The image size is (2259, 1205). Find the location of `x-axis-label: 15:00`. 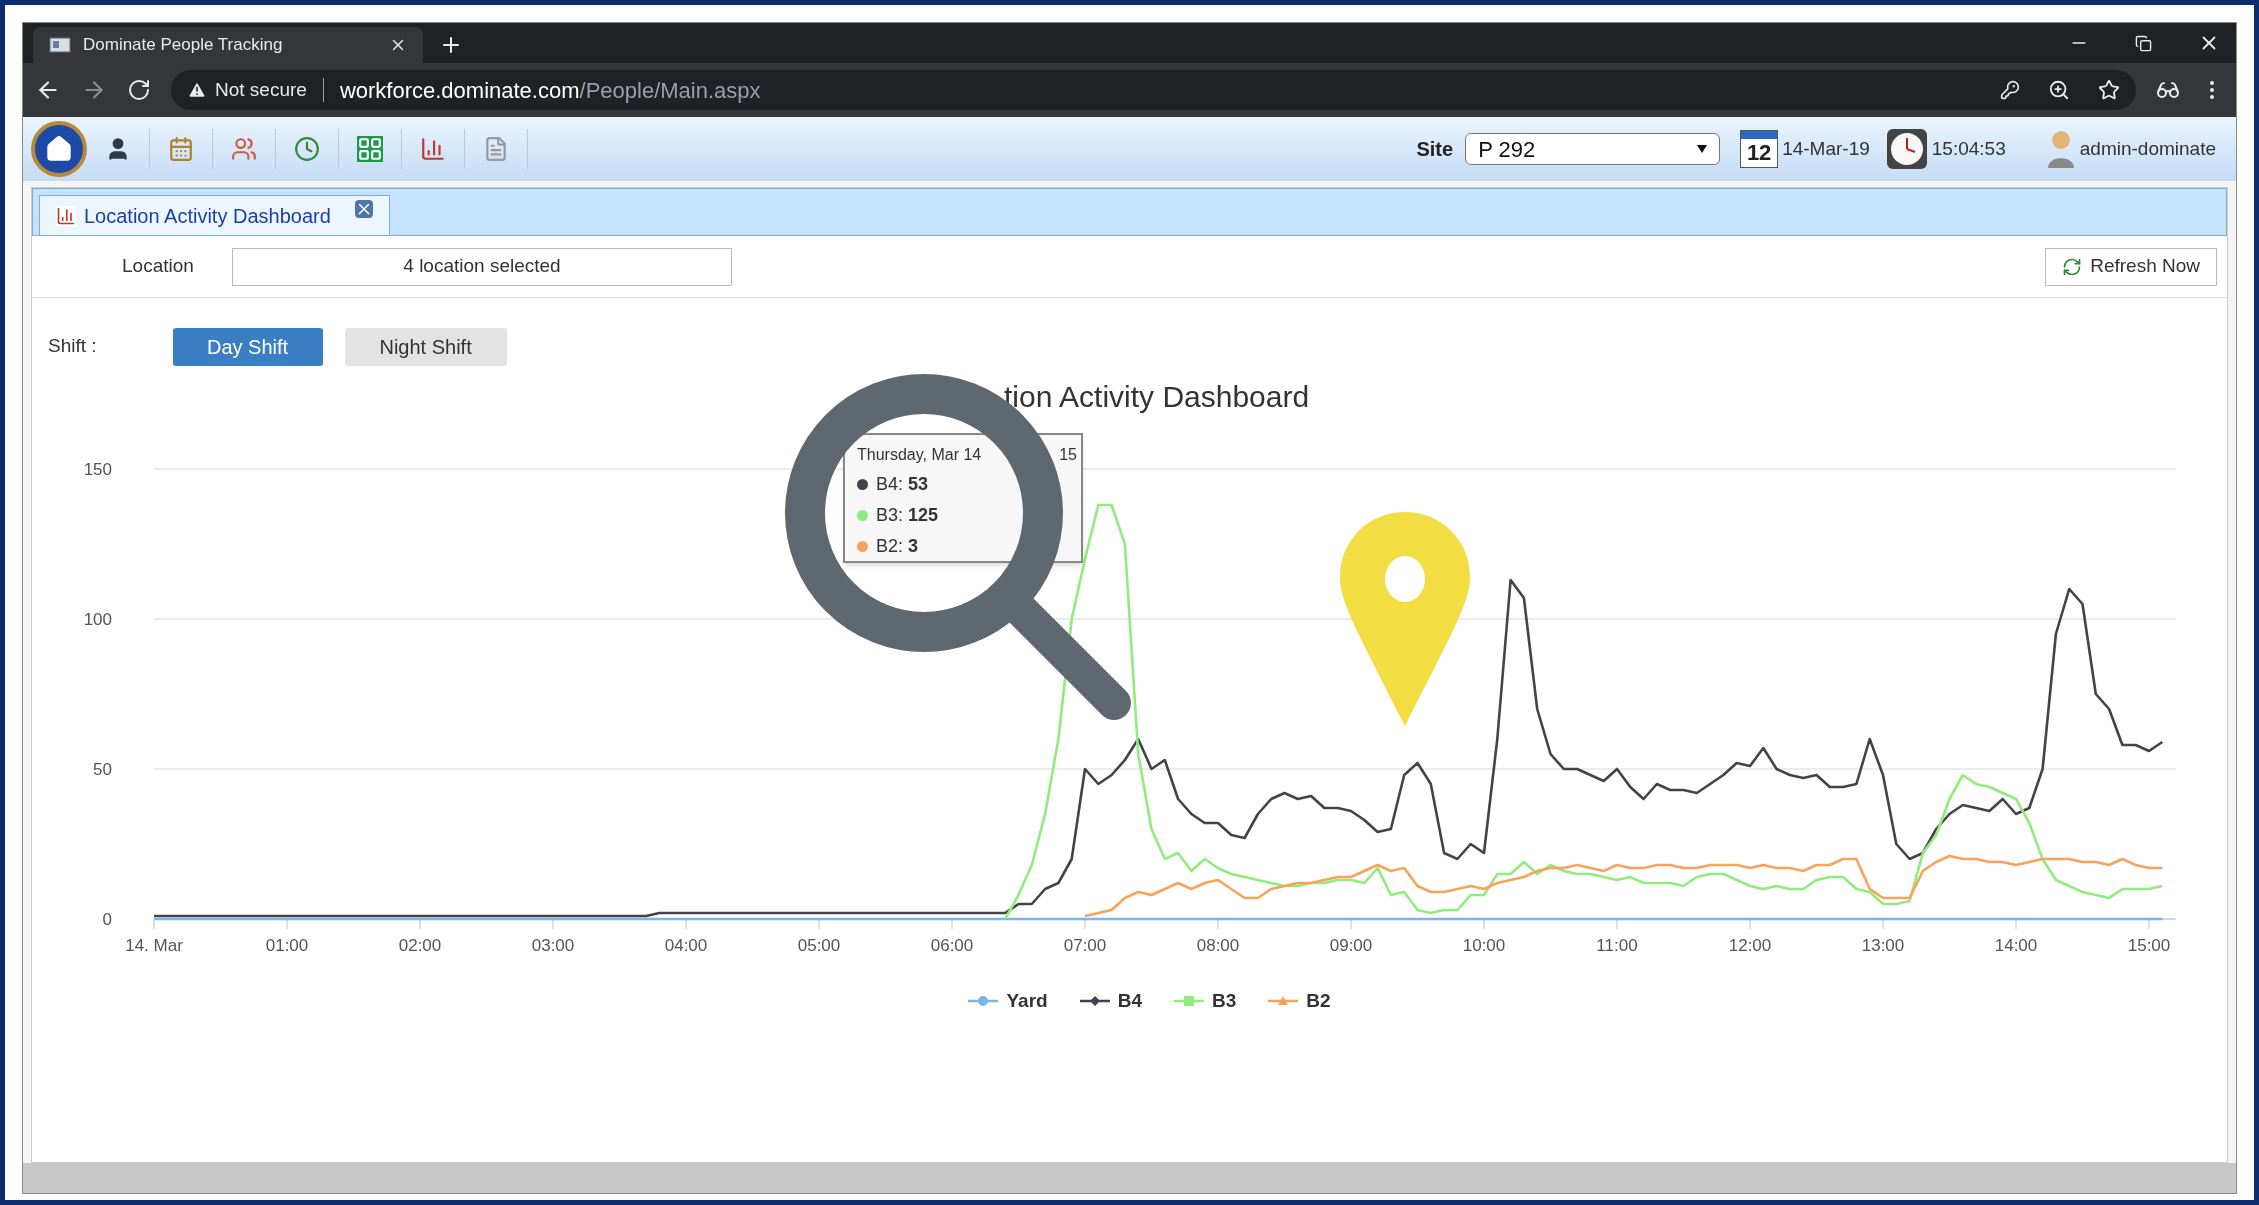

x-axis-label: 15:00 is located at coordinates (2149, 945).